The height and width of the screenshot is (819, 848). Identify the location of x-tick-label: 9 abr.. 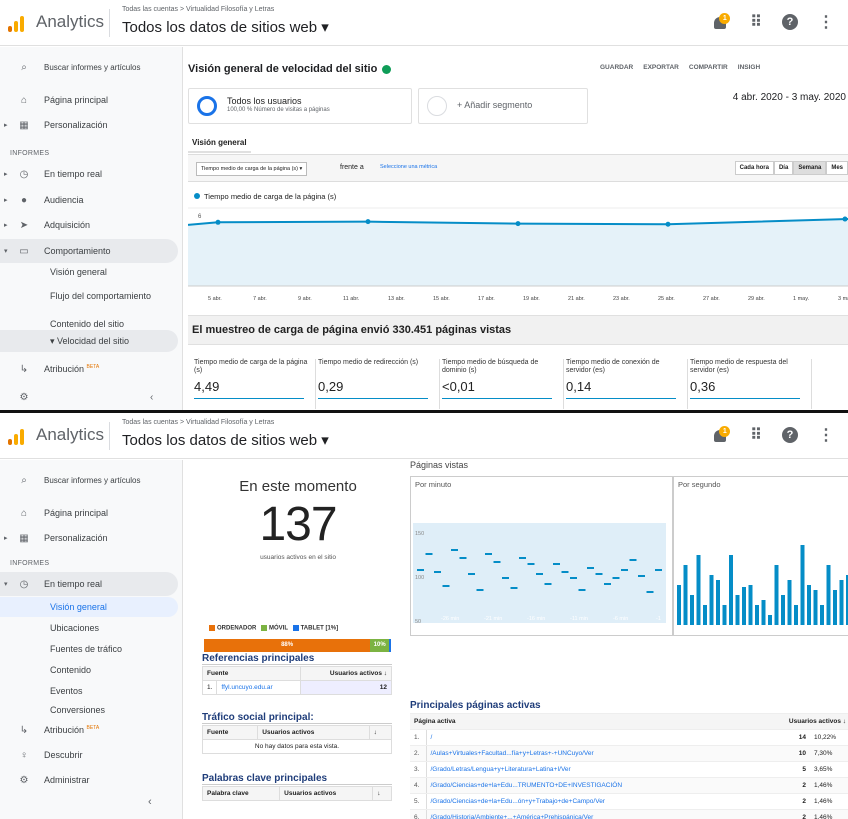
(305, 299).